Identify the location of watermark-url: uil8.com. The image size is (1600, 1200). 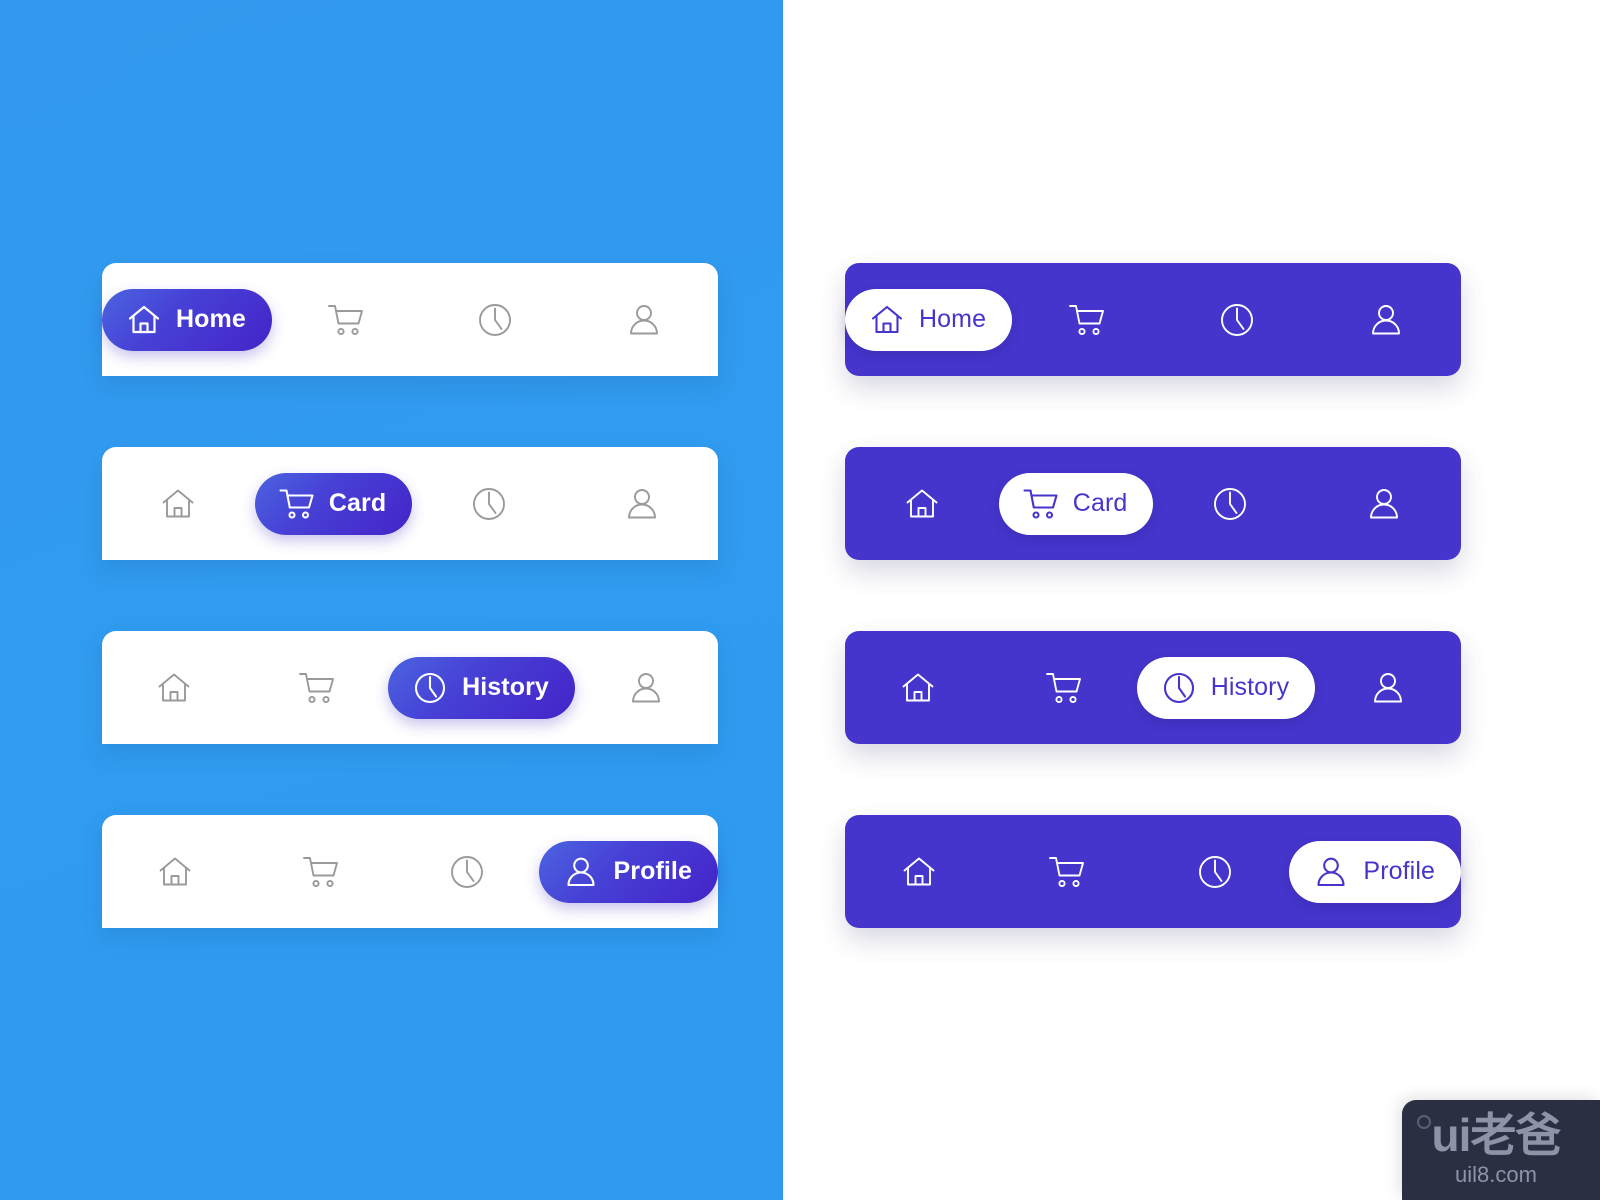
(1496, 1174).